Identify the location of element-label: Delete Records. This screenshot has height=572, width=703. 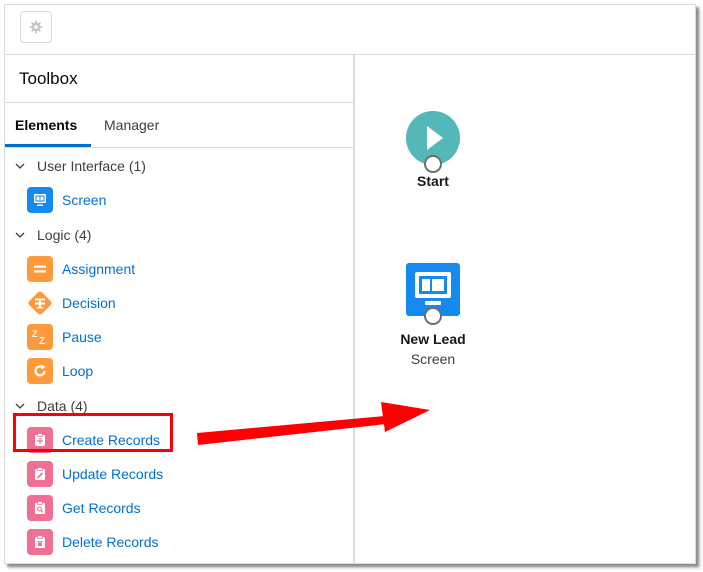
(110, 542).